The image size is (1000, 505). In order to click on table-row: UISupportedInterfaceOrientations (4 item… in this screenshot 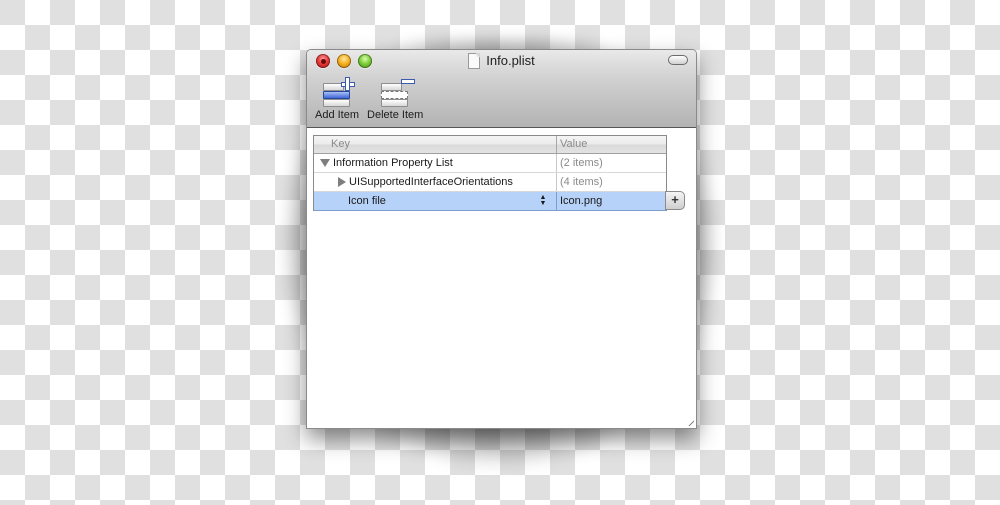, I will do `click(490, 182)`.